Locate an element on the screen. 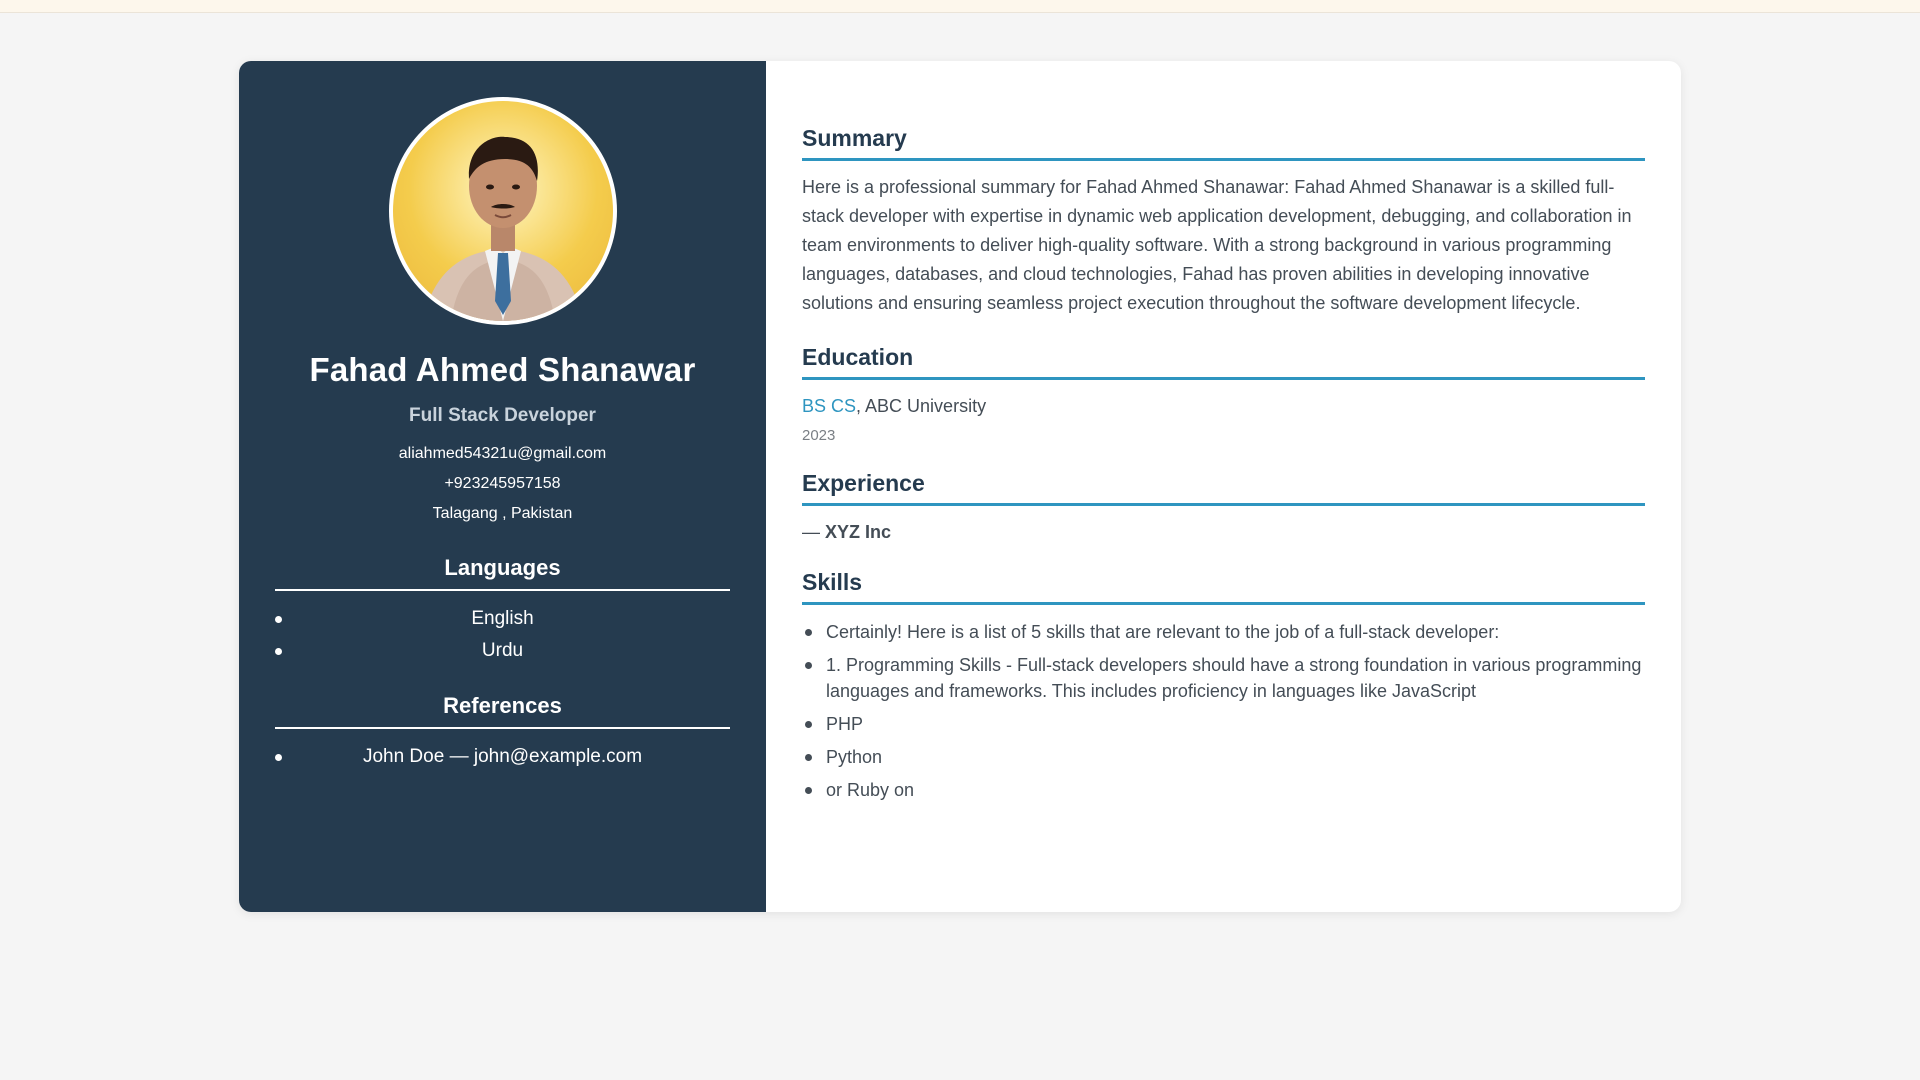 The image size is (1920, 1080). contact-phone: +923245957158 is located at coordinates (502, 483).